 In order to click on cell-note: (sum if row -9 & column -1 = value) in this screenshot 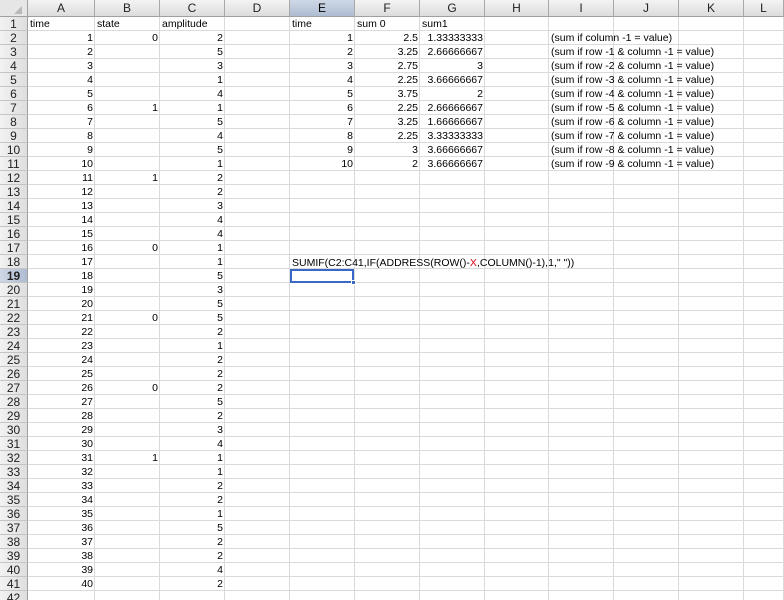, I will do `click(644, 164)`.